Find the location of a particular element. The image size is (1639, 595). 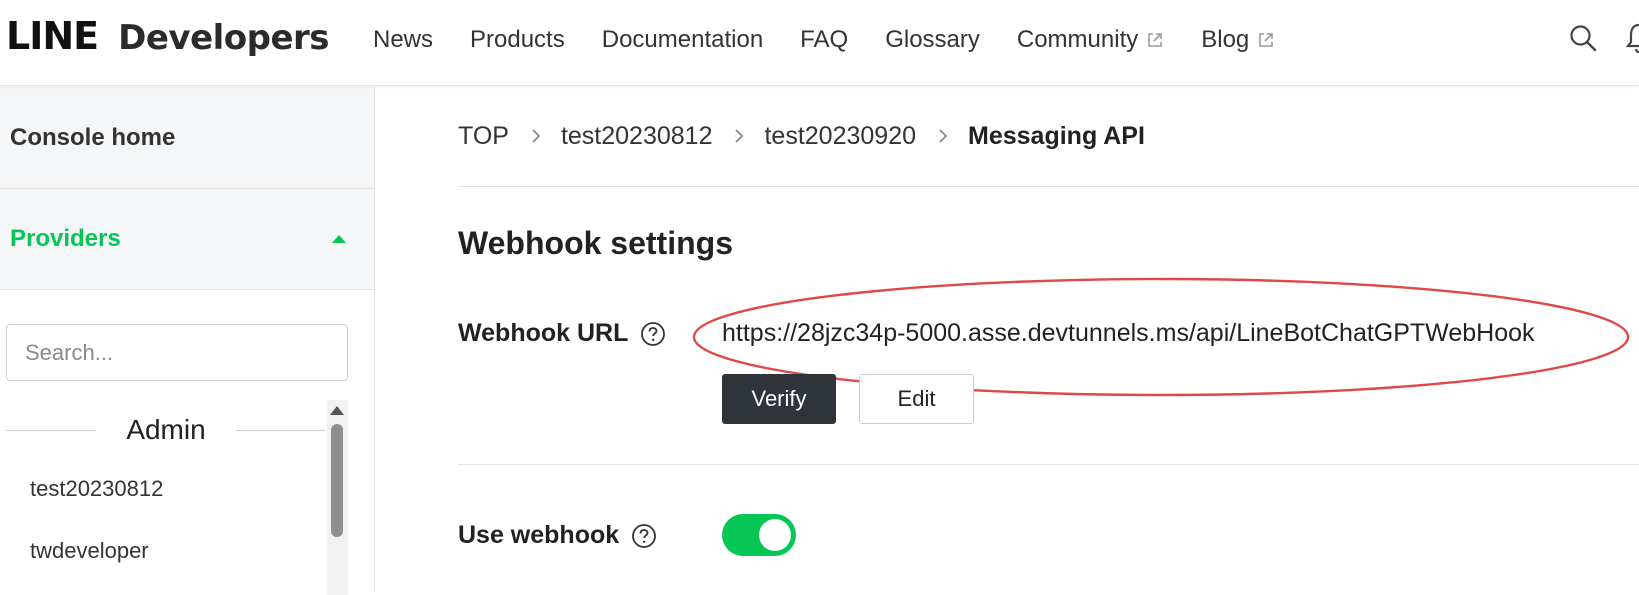

logo-line-text: LINE is located at coordinates (52, 36).